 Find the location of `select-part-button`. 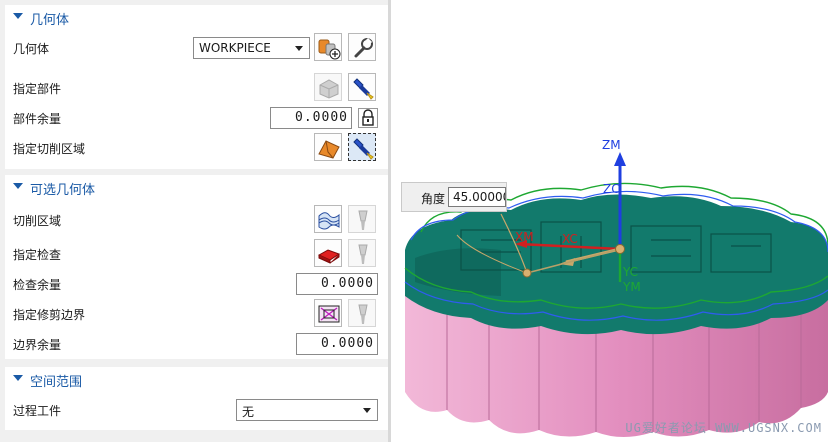

select-part-button is located at coordinates (328, 87).